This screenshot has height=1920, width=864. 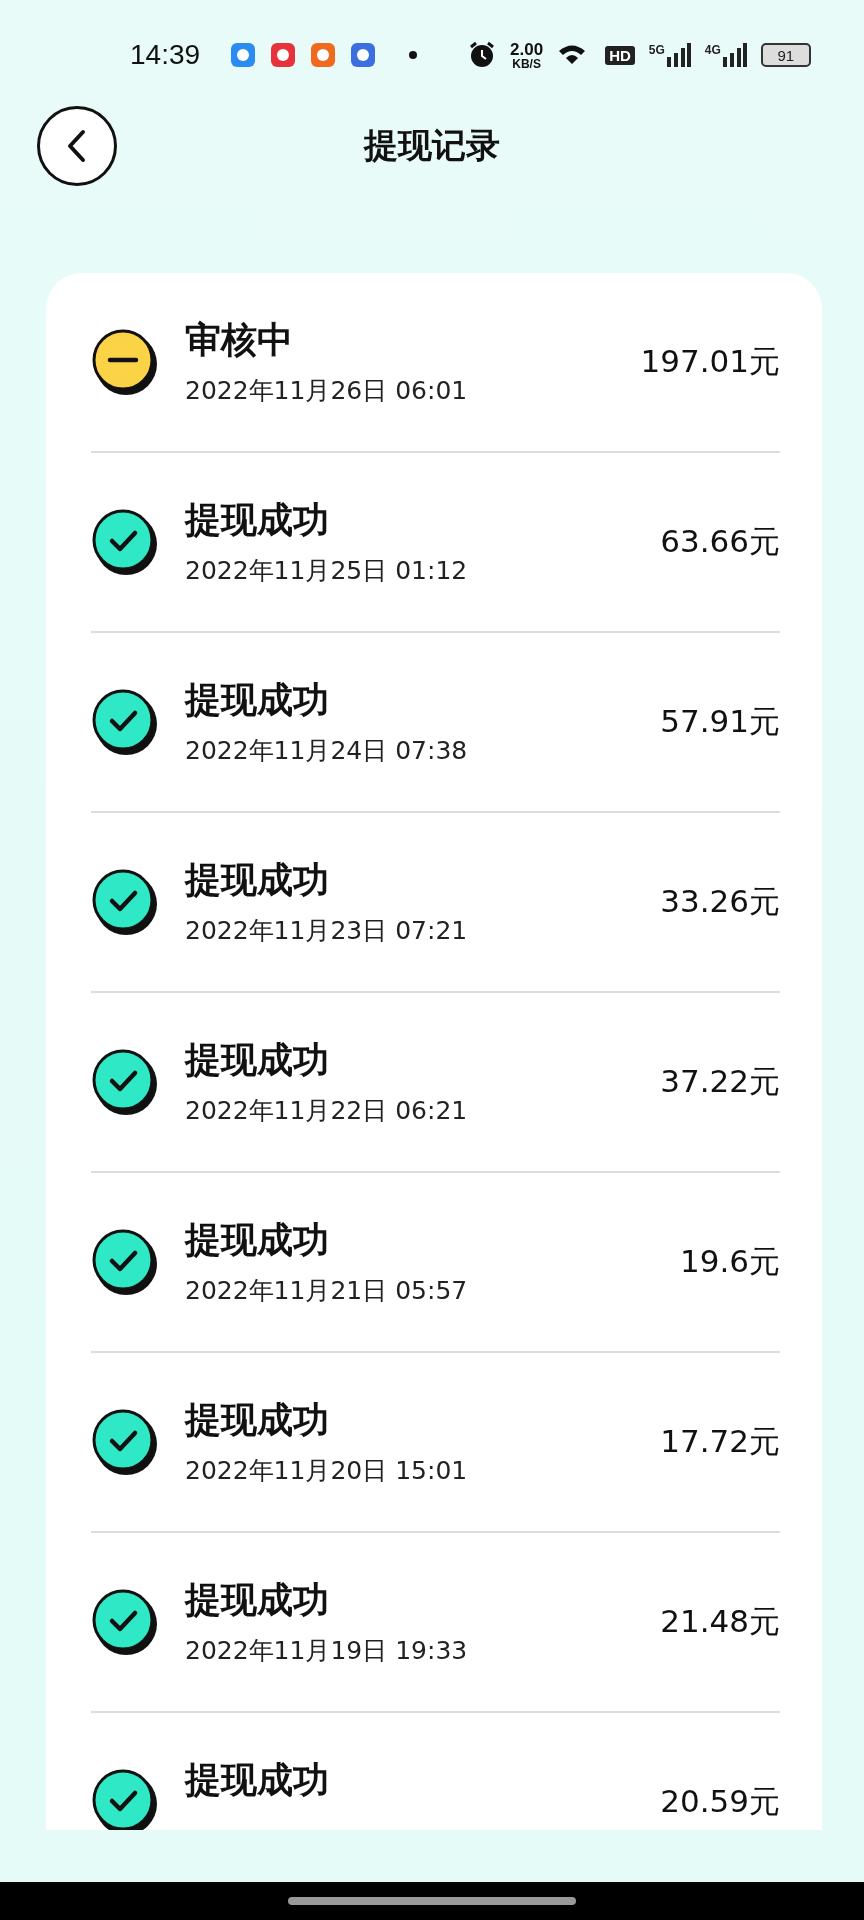 What do you see at coordinates (327, 750) in the screenshot?
I see `record-date: 2022年11月24日 07:38` at bounding box center [327, 750].